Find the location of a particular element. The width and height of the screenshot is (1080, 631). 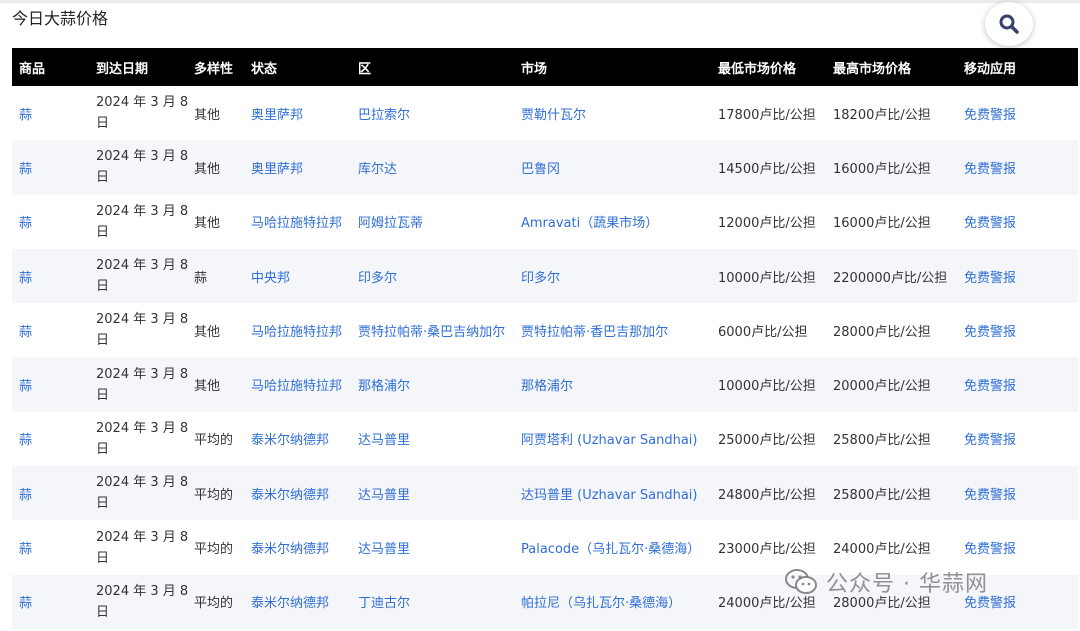

max-price: 16000卢比/公担 is located at coordinates (882, 224).